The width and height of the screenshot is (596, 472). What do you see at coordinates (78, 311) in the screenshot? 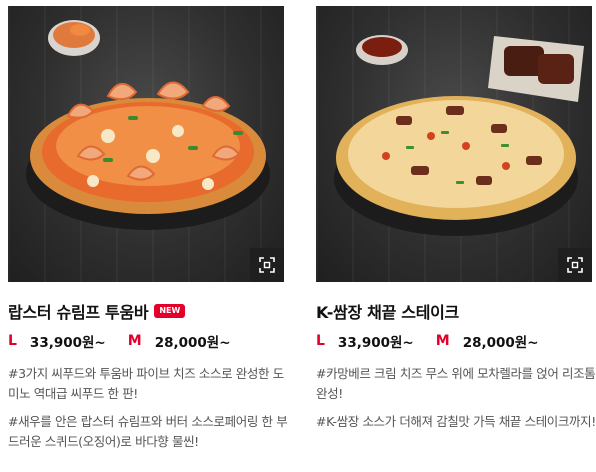
I see `product-title: 랍스터 슈림프 투움바` at bounding box center [78, 311].